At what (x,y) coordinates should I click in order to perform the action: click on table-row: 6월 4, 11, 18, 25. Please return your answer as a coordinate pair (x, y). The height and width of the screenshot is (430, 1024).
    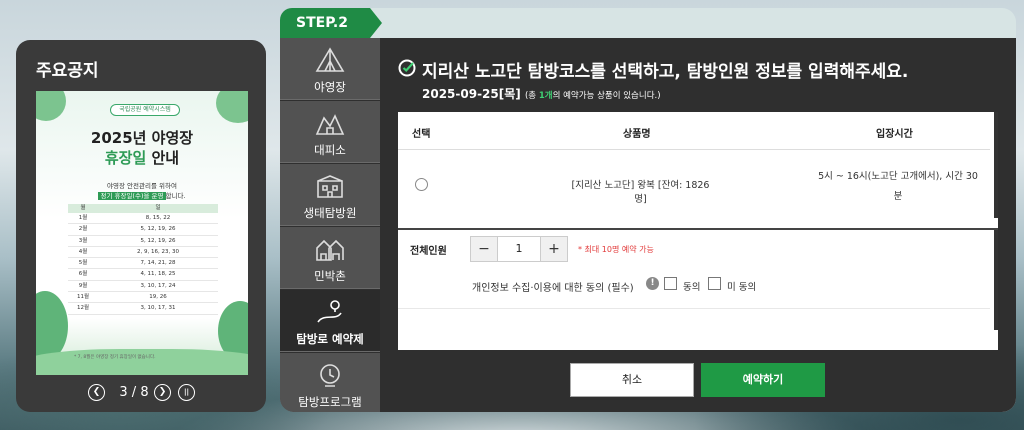
    Looking at the image, I should click on (143, 275).